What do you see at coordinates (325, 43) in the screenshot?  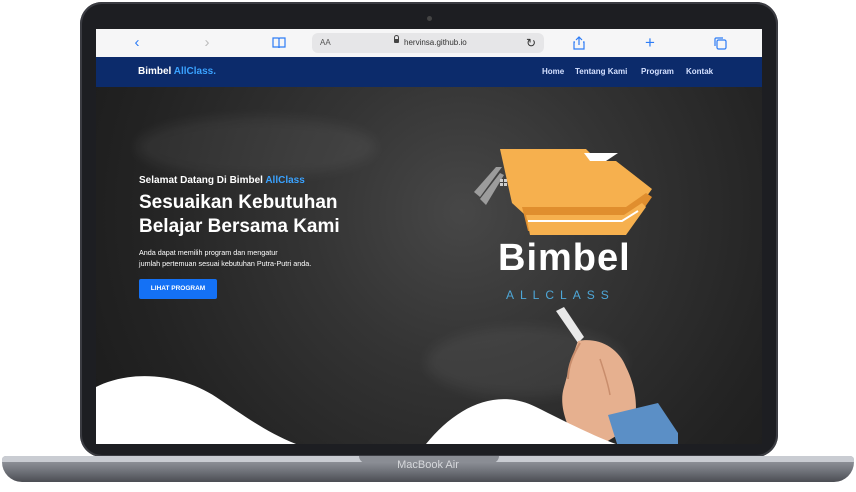 I see `text-size-button: AA` at bounding box center [325, 43].